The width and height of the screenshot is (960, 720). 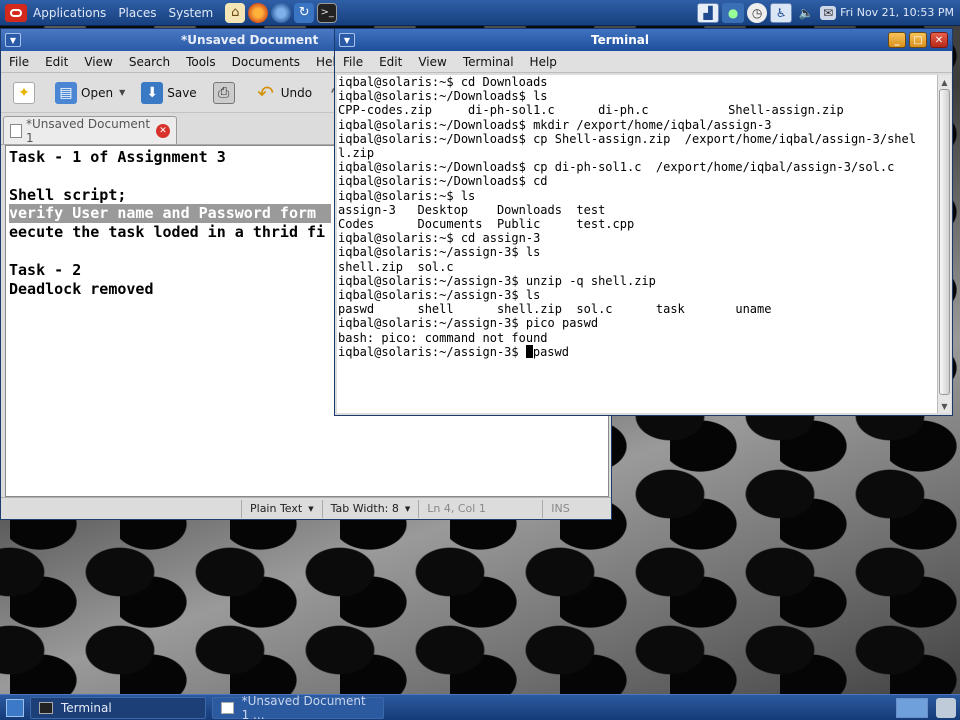 What do you see at coordinates (201, 62) in the screenshot?
I see `gedit-menu-tools: Tools` at bounding box center [201, 62].